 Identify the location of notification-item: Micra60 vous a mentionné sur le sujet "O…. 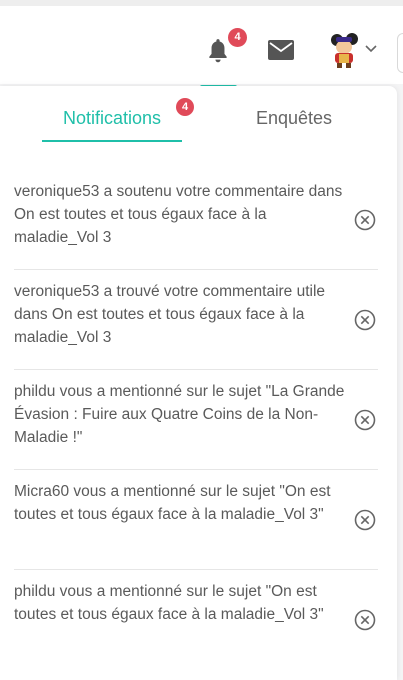
(196, 520).